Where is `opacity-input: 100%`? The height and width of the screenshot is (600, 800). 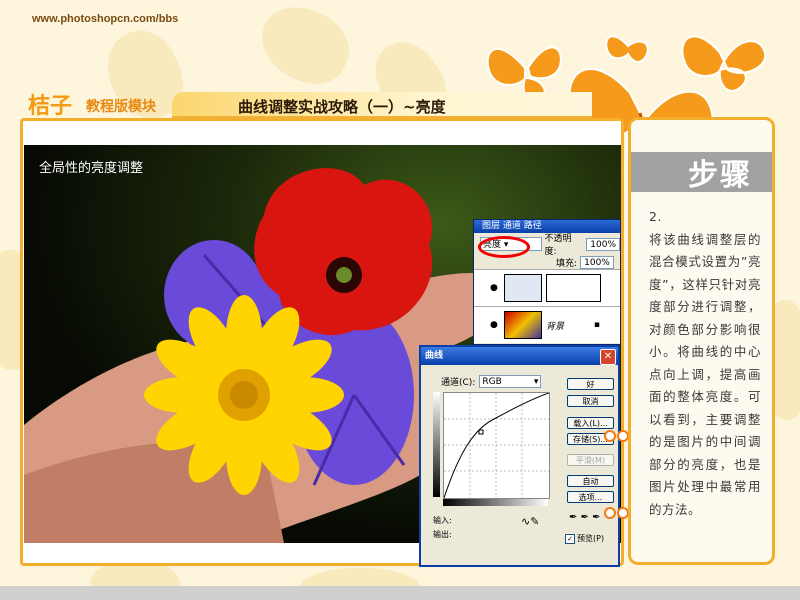 opacity-input: 100% is located at coordinates (603, 244).